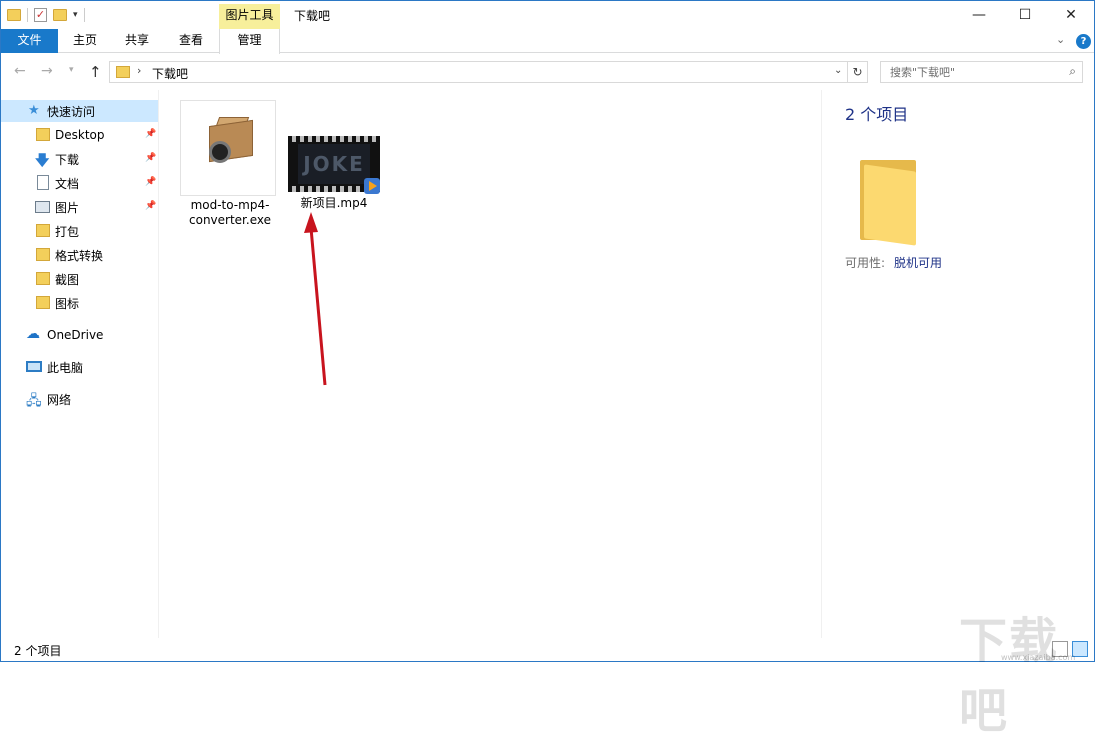  Describe the element at coordinates (33, 334) in the screenshot. I see `cloud-icon: ☁` at that location.